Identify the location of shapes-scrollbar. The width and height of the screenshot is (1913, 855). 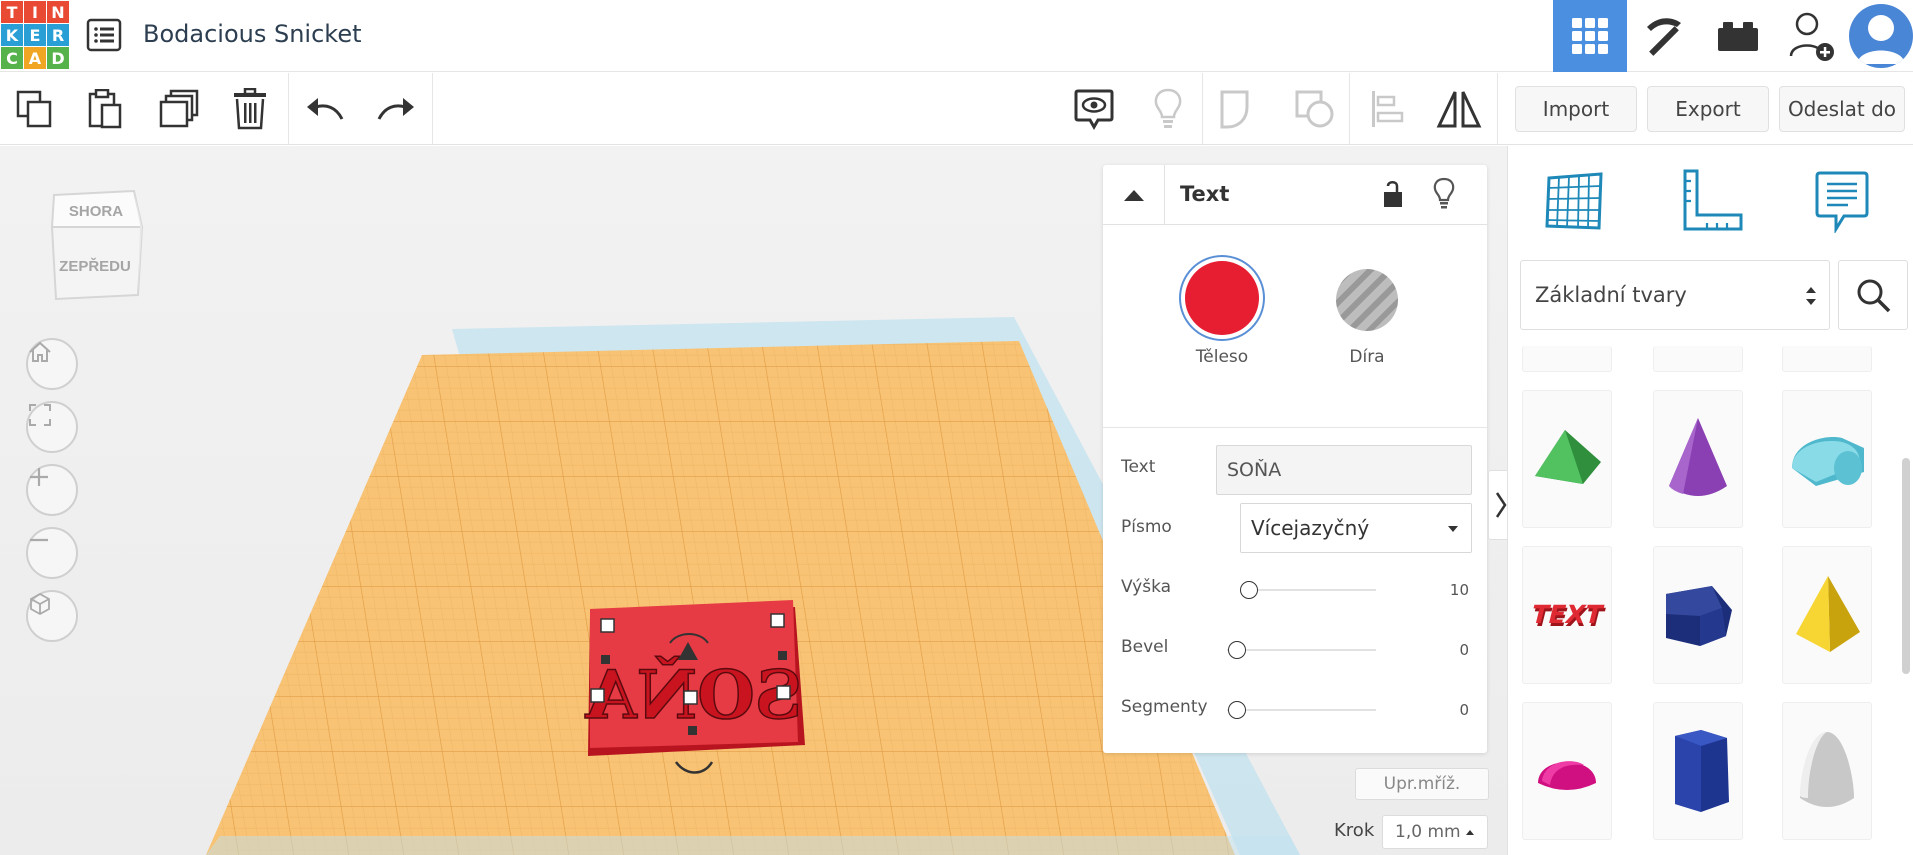
(1906, 566).